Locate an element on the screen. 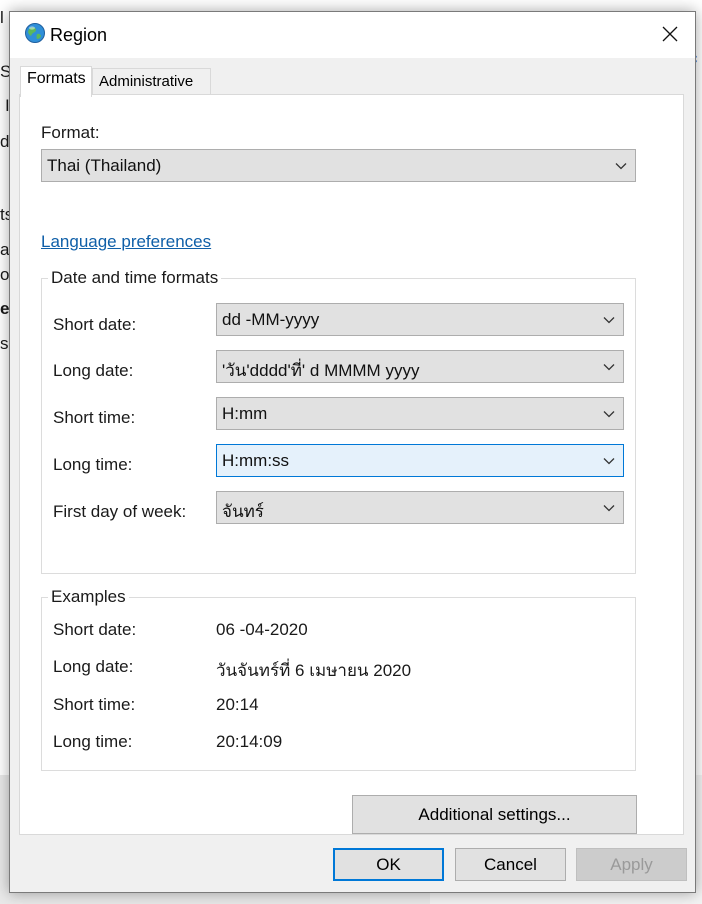  short-time-label: Short time: is located at coordinates (94, 417).